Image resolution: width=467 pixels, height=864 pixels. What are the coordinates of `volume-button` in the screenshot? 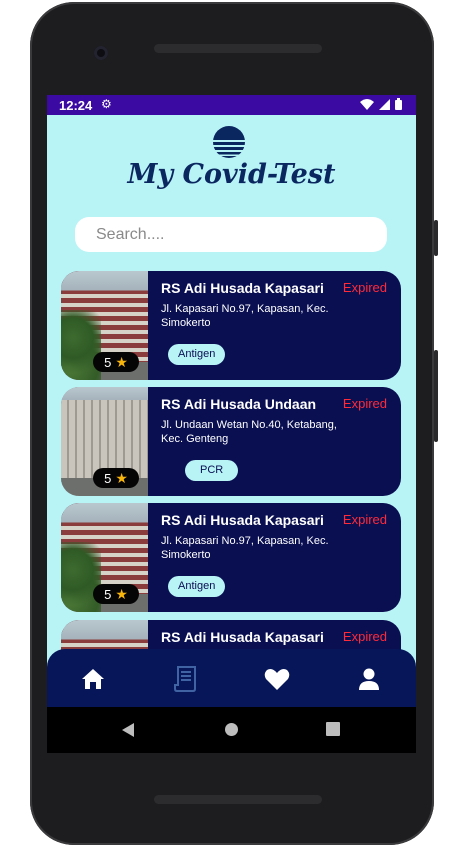 It's located at (436, 396).